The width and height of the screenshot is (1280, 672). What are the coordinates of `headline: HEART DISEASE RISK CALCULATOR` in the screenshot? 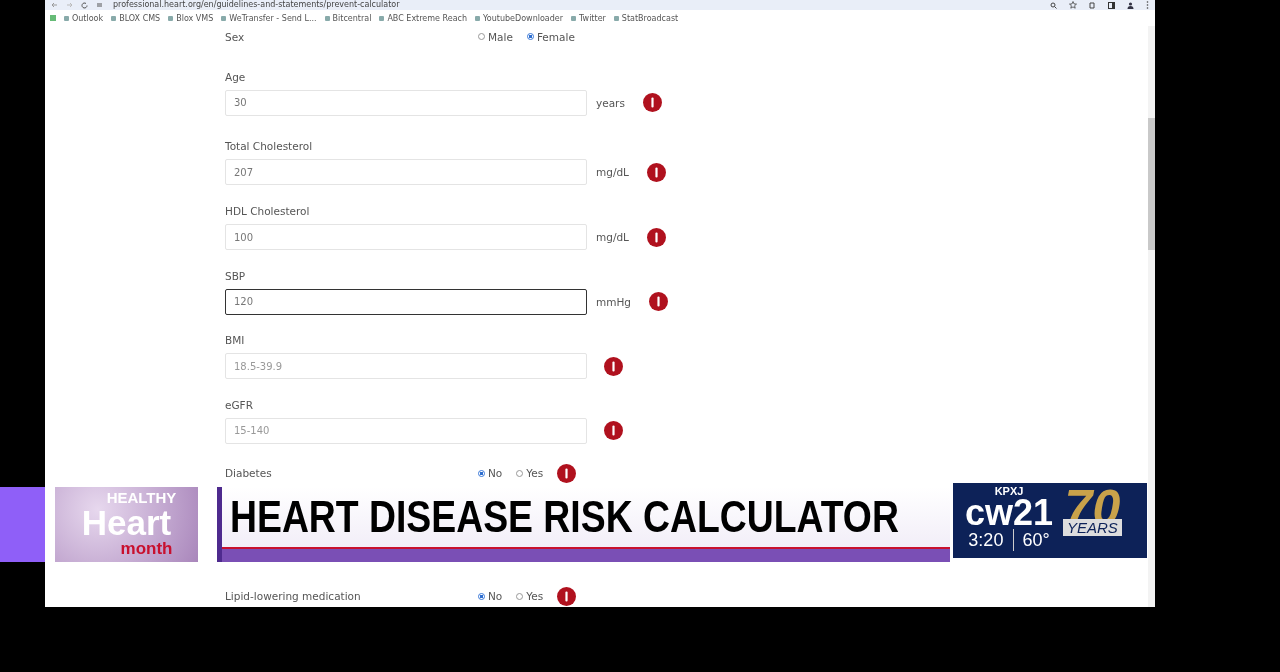 It's located at (564, 517).